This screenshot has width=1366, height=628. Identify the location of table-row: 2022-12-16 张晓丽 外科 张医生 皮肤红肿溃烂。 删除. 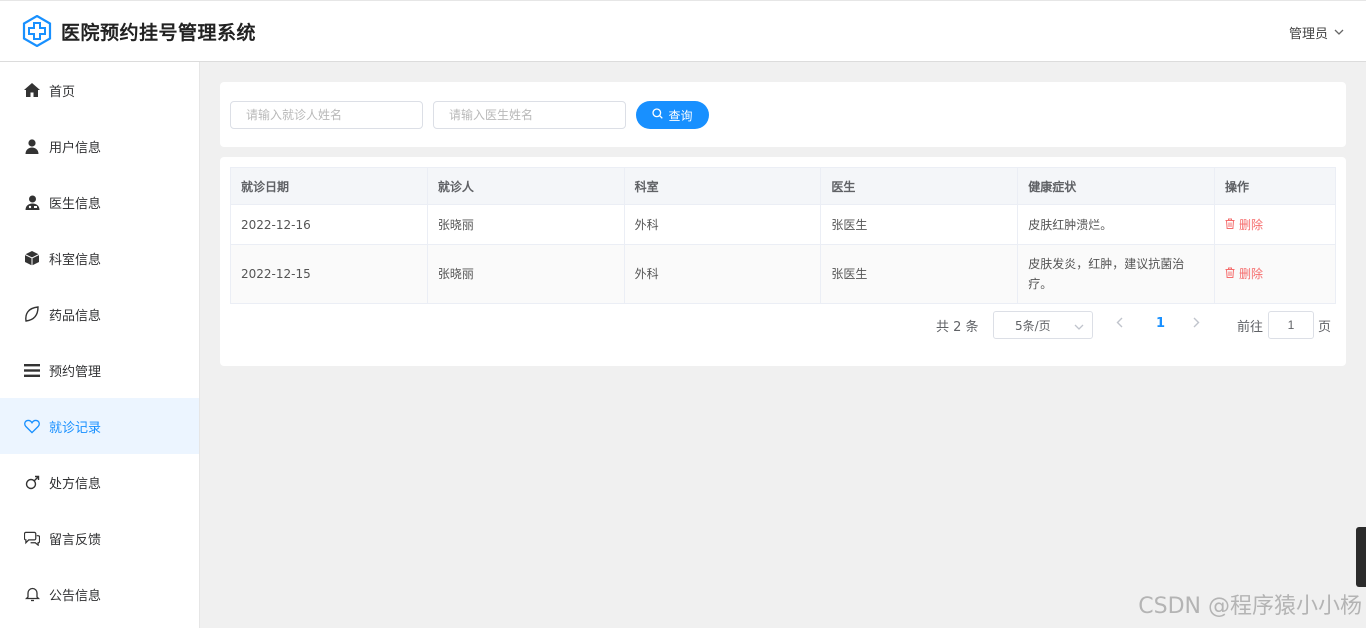
(783, 224).